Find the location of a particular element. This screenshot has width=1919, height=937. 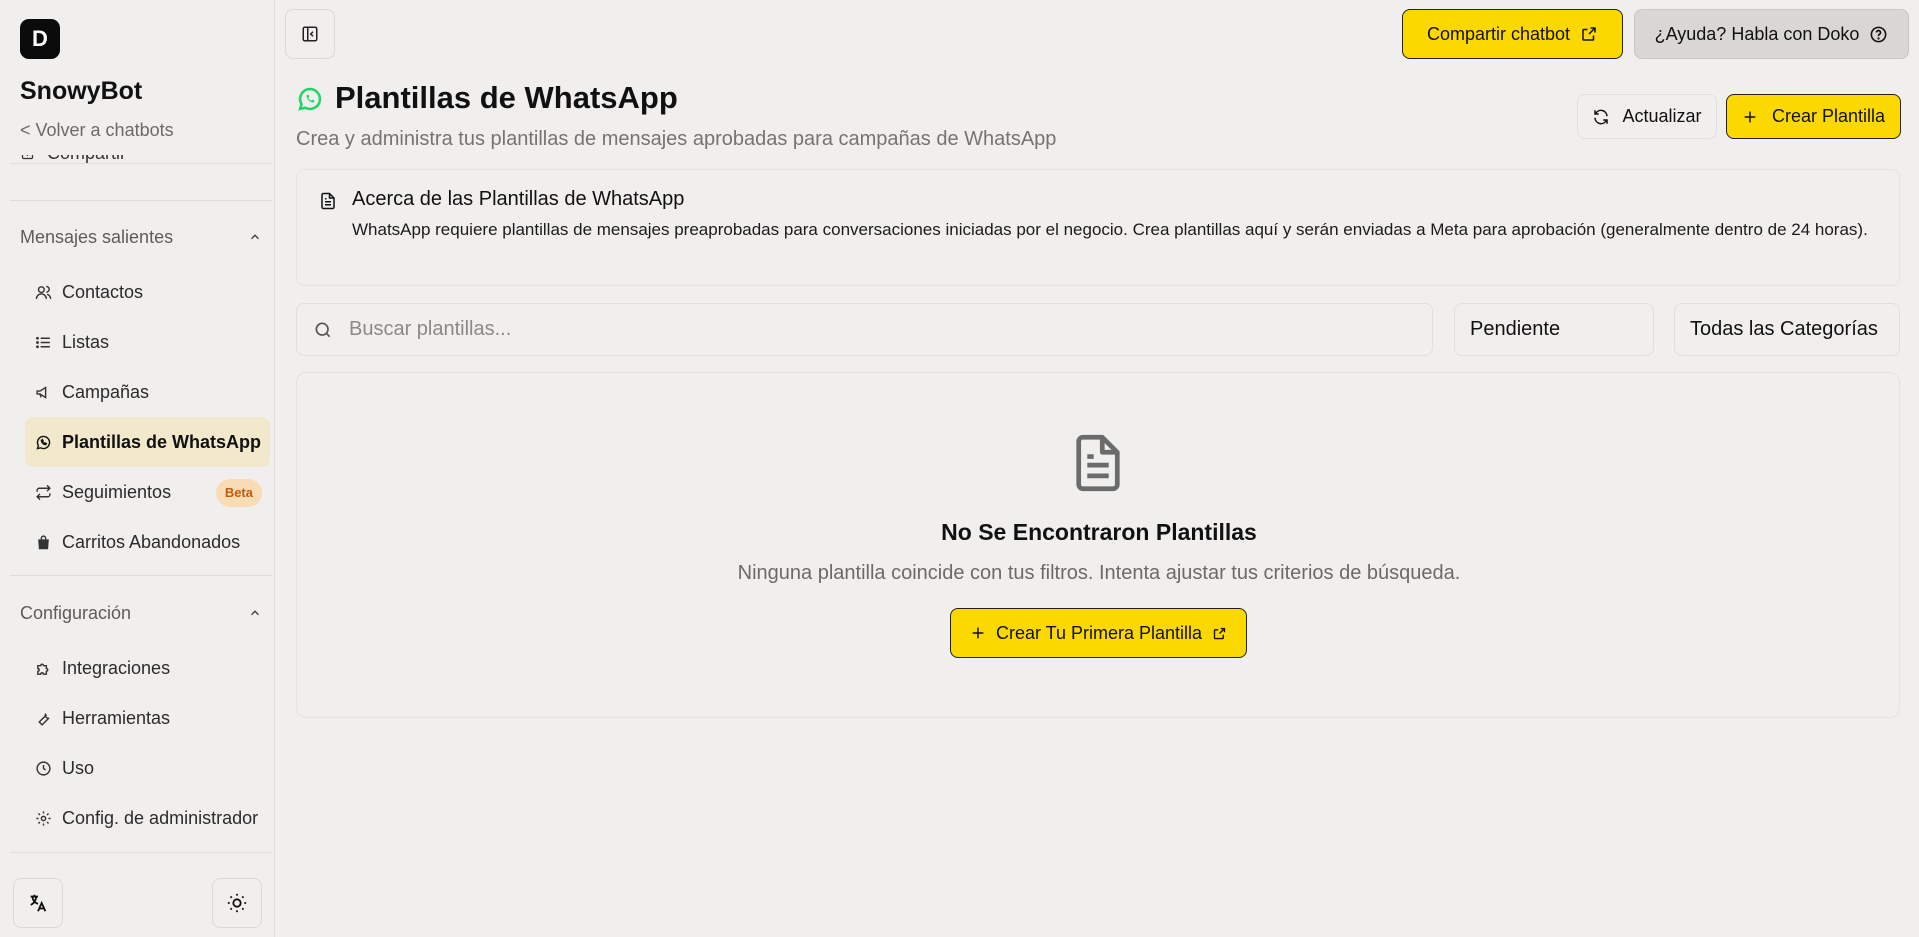

panel-collapse-icon is located at coordinates (310, 34).